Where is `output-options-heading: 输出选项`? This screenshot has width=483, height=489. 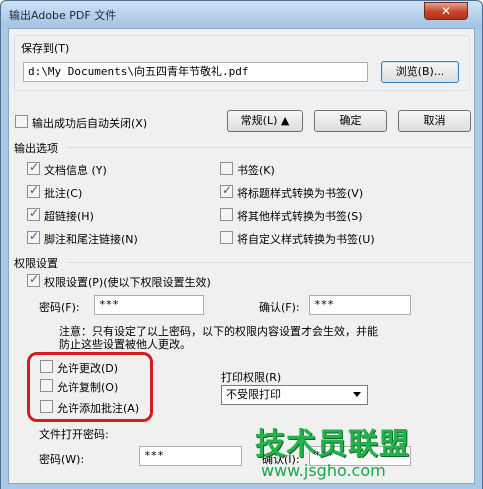
output-options-heading: 输出选项 is located at coordinates (36, 148).